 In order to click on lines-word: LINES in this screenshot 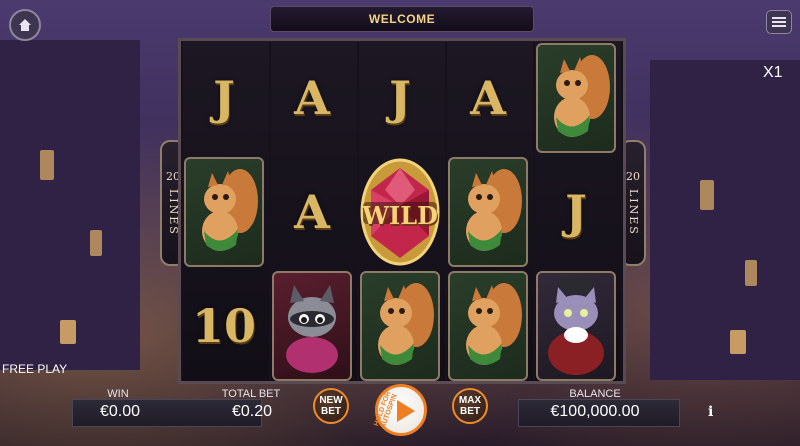, I will do `click(633, 212)`.